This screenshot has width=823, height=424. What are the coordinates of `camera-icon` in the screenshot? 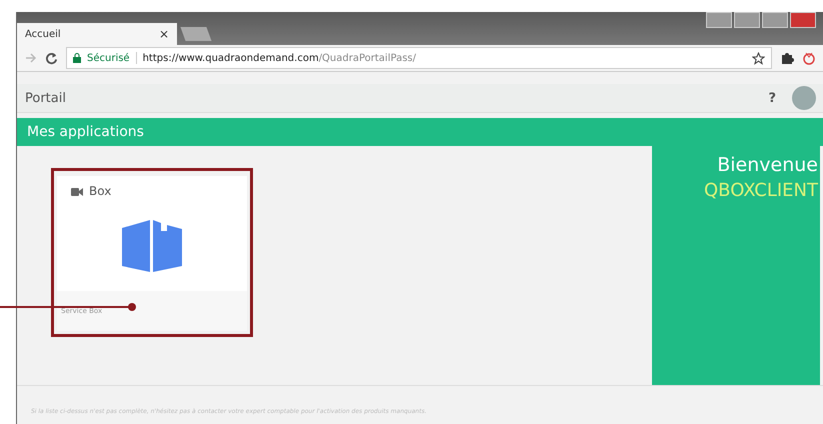 It's located at (77, 191).